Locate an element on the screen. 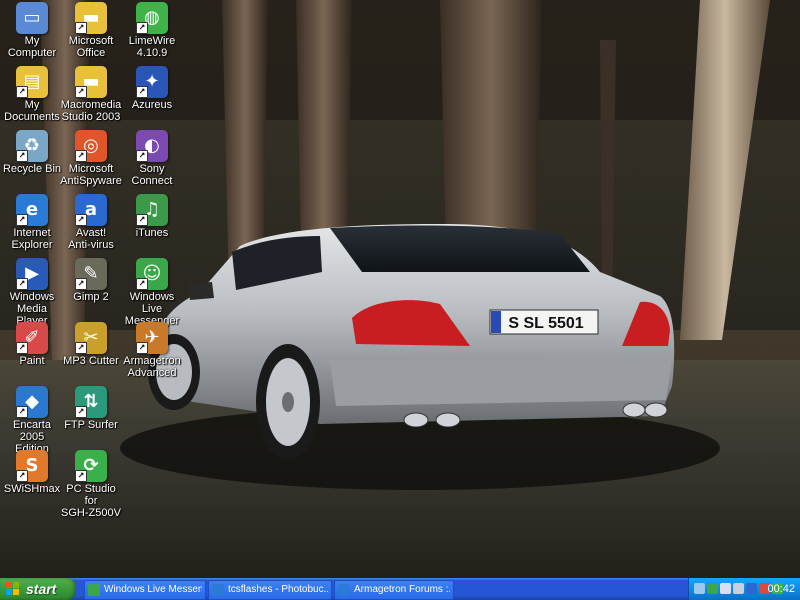  desktop-icon-folder: ▬ ↗ Macromedia Studio 2003 is located at coordinates (91, 94).